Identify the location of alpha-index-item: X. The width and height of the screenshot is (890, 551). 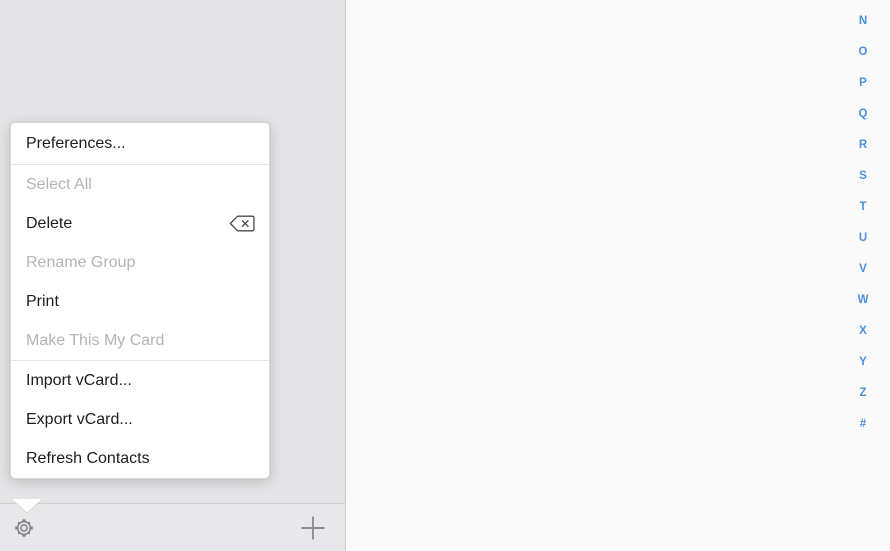
(863, 331).